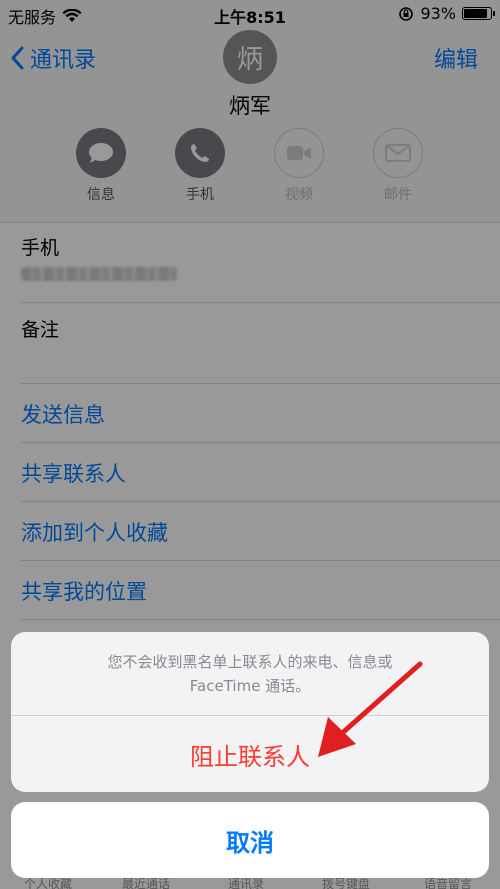 This screenshot has height=889, width=500. I want to click on block-contact-button: 阻止联系人, so click(250, 754).